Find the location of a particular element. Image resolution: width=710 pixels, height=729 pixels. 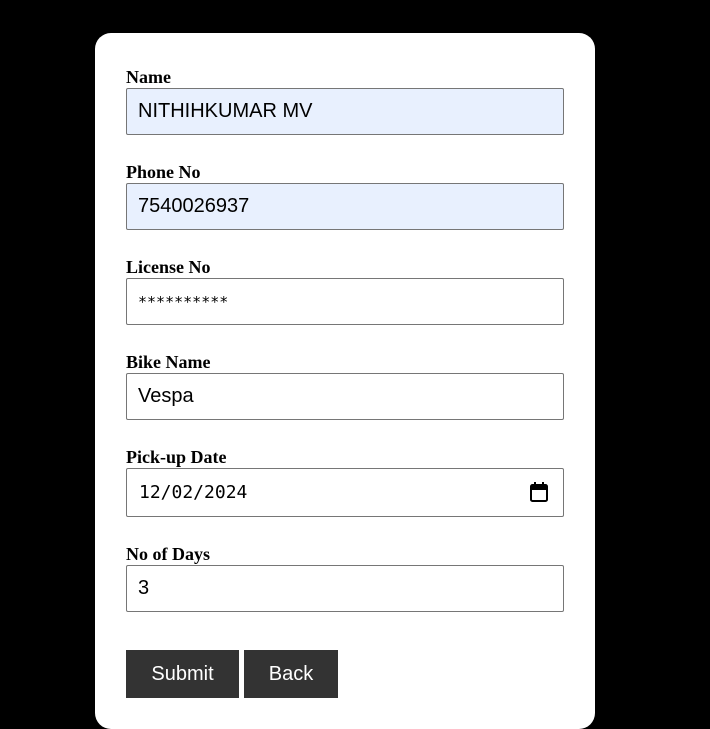

license-input is located at coordinates (345, 301).